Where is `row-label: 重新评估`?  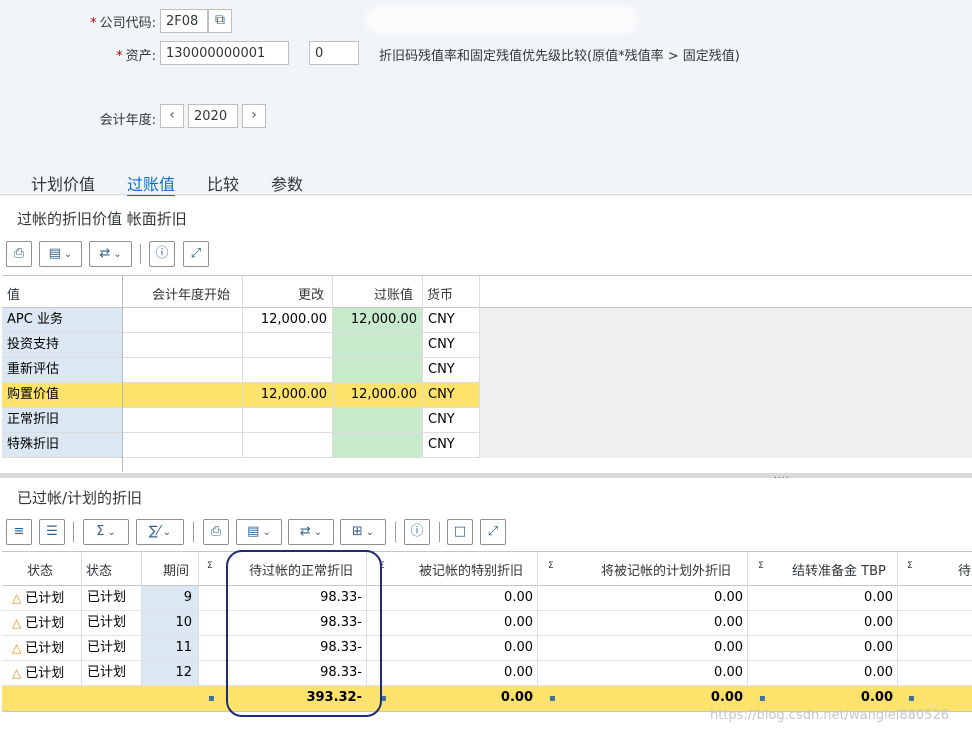 row-label: 重新评估 is located at coordinates (62, 370).